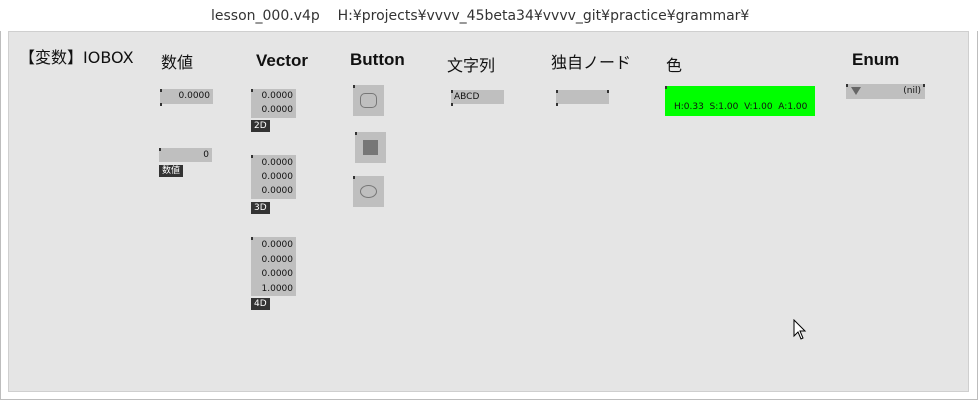 This screenshot has height=400, width=978. Describe the element at coordinates (260, 208) in the screenshot. I see `vector-3d-tag: 3D` at that location.